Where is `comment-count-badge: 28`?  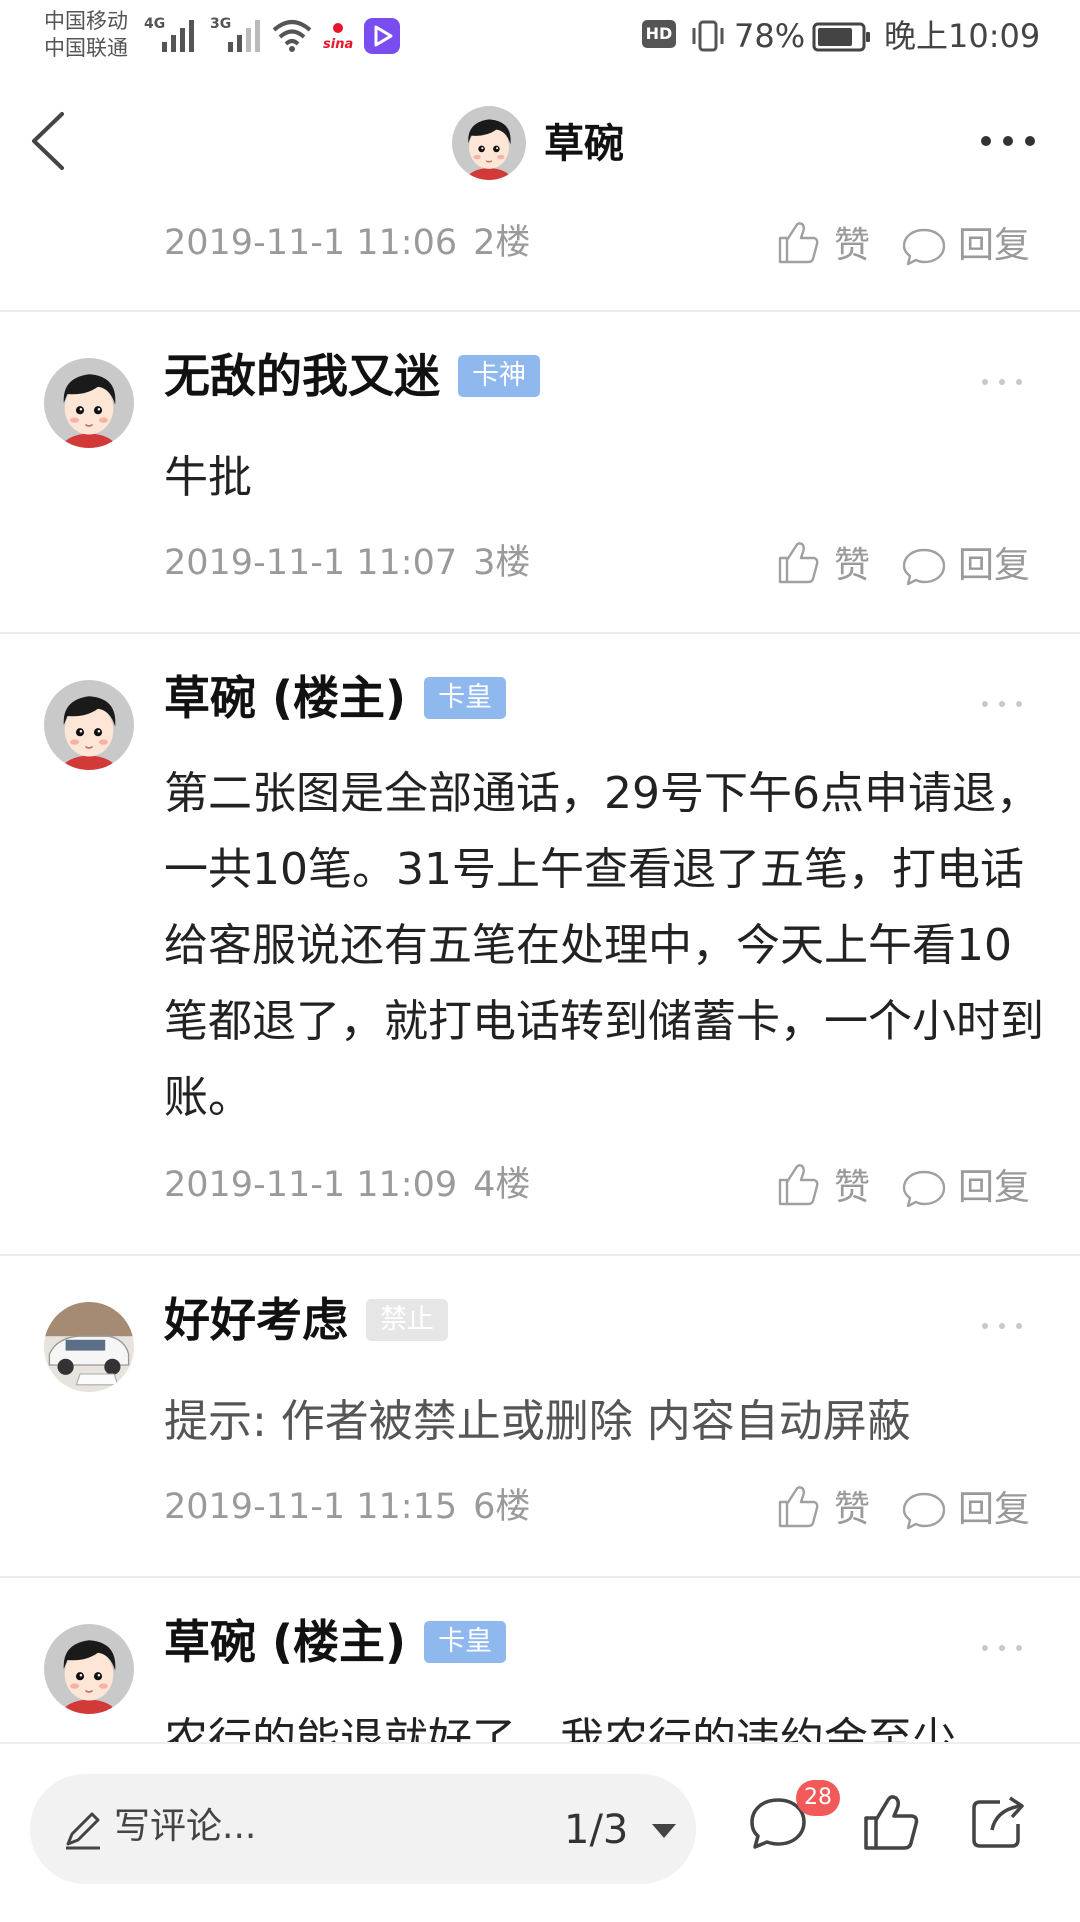 comment-count-badge: 28 is located at coordinates (818, 1798).